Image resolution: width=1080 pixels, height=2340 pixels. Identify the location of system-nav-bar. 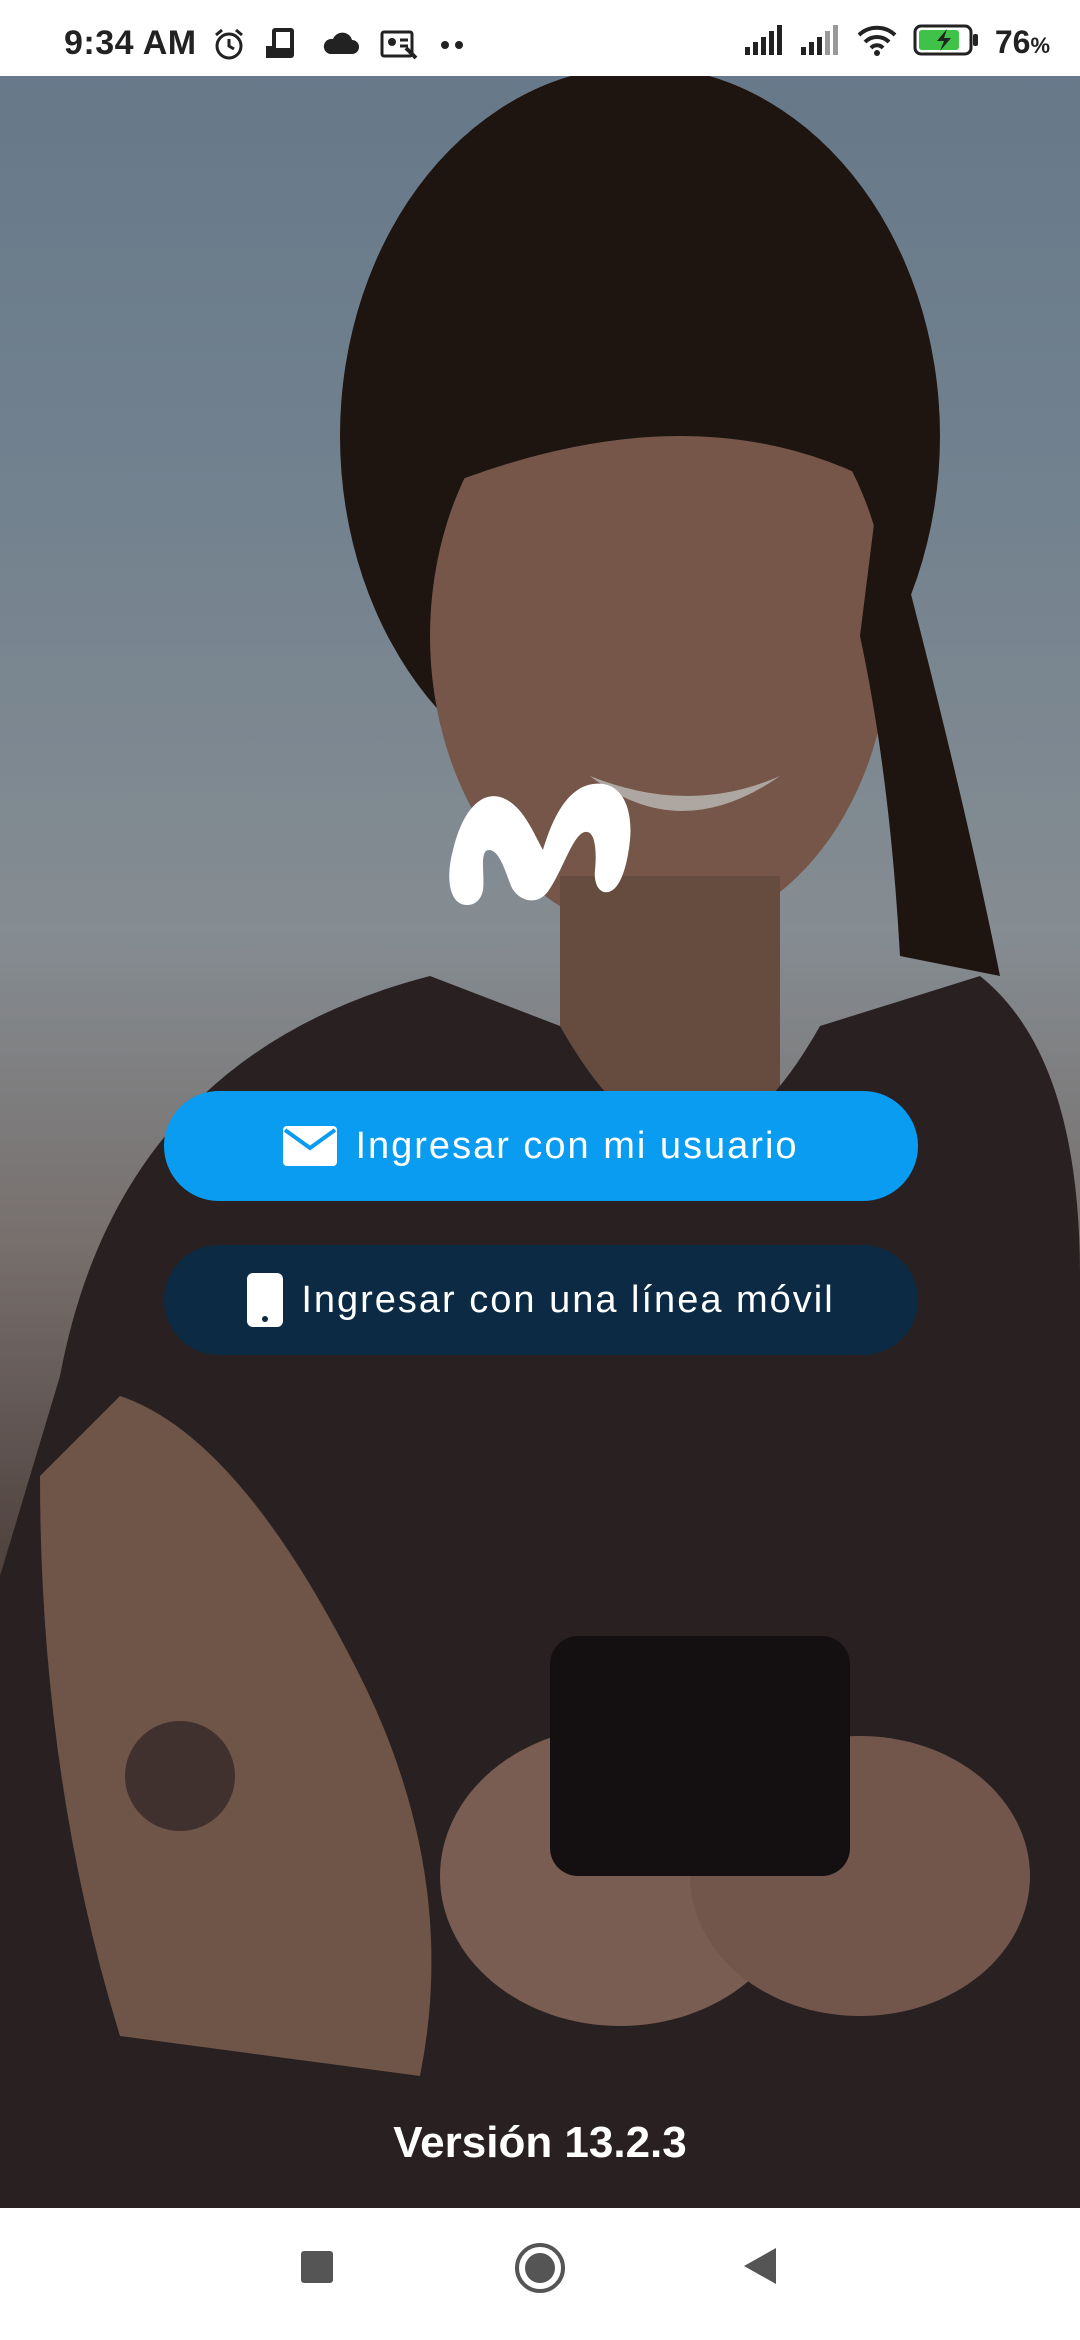
(540, 2274).